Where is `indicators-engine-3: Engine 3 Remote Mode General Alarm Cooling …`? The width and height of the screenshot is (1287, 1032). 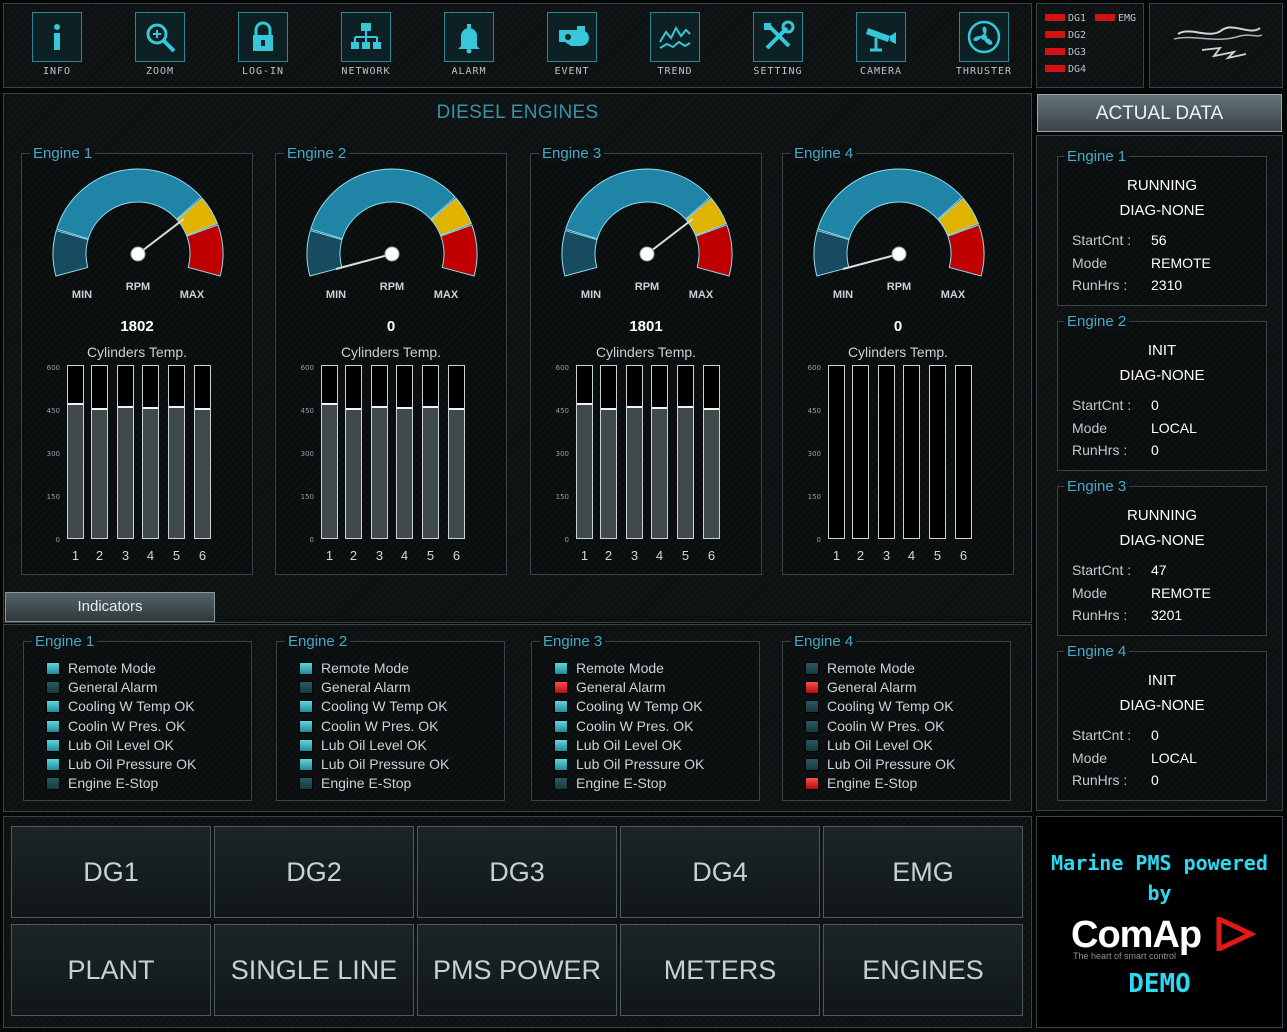
indicators-engine-3: Engine 3 Remote Mode General Alarm Cooling … is located at coordinates (645, 717).